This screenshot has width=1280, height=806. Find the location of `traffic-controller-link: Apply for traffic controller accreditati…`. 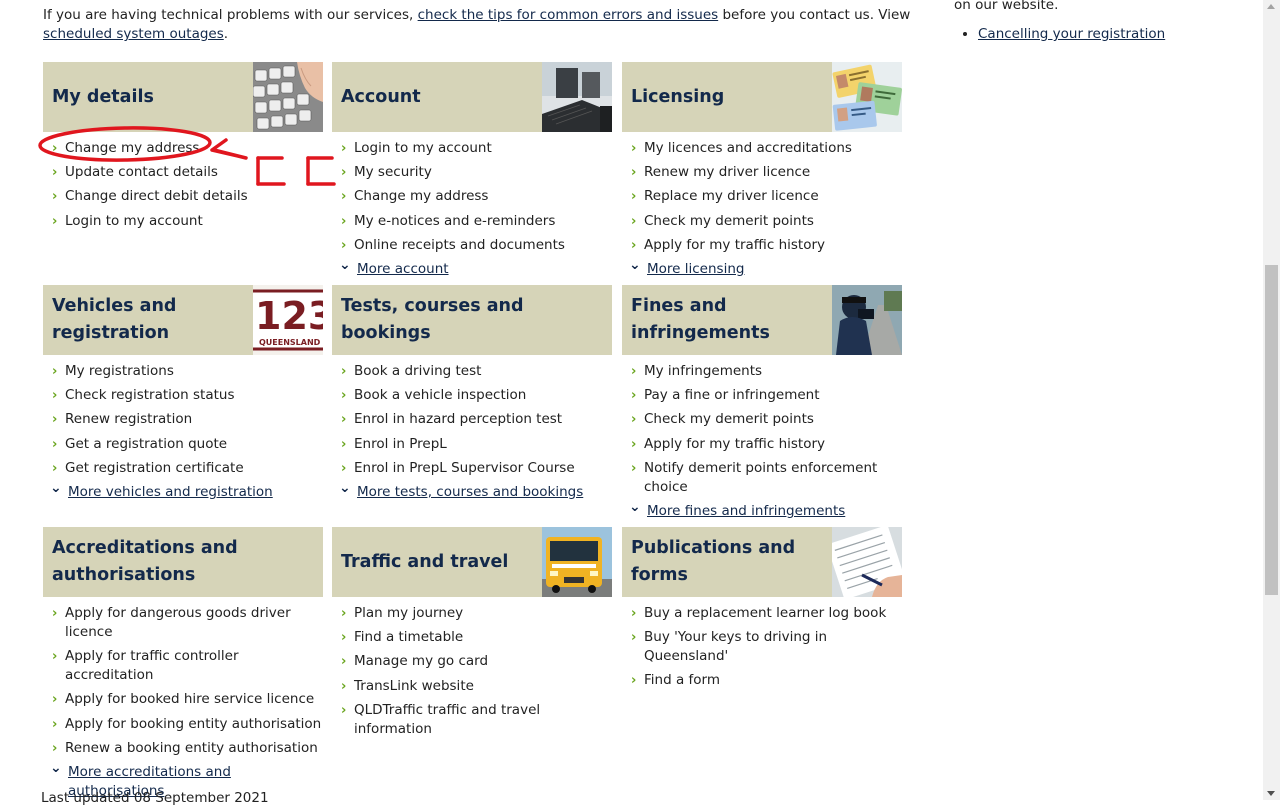

traffic-controller-link: Apply for traffic controller accreditati… is located at coordinates (152, 665).